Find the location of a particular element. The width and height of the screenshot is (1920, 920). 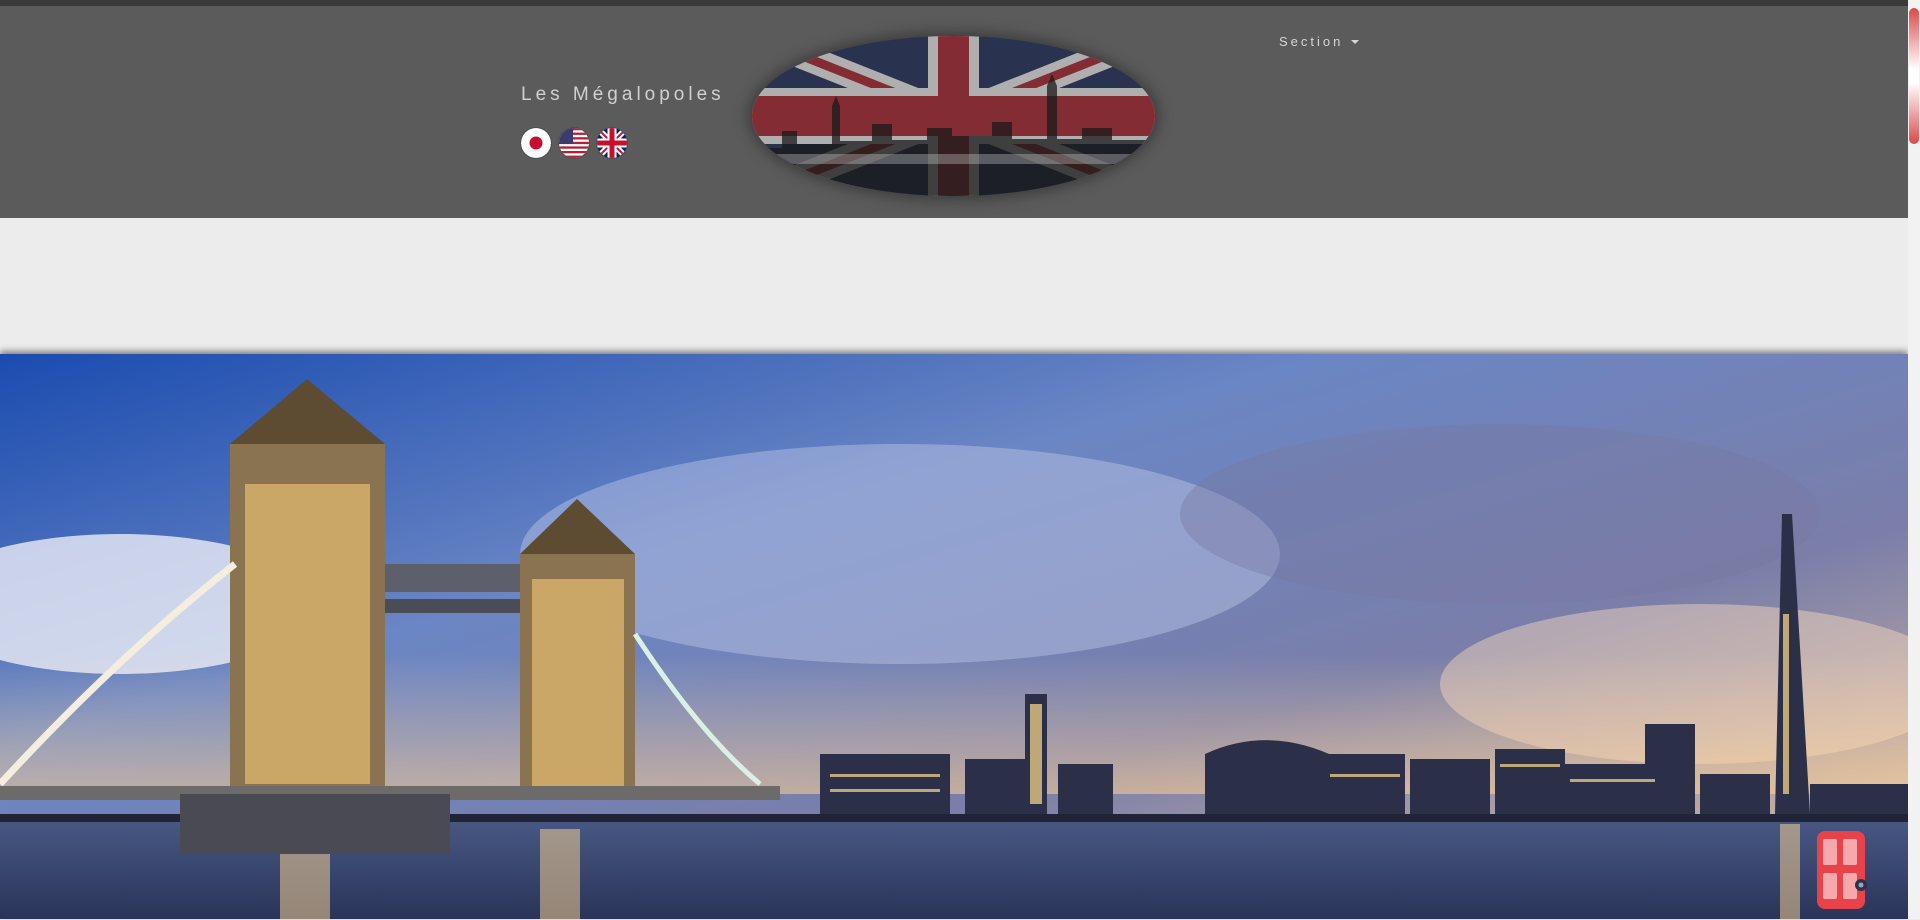

site-brand: Les Mégalopoles is located at coordinates (623, 95).